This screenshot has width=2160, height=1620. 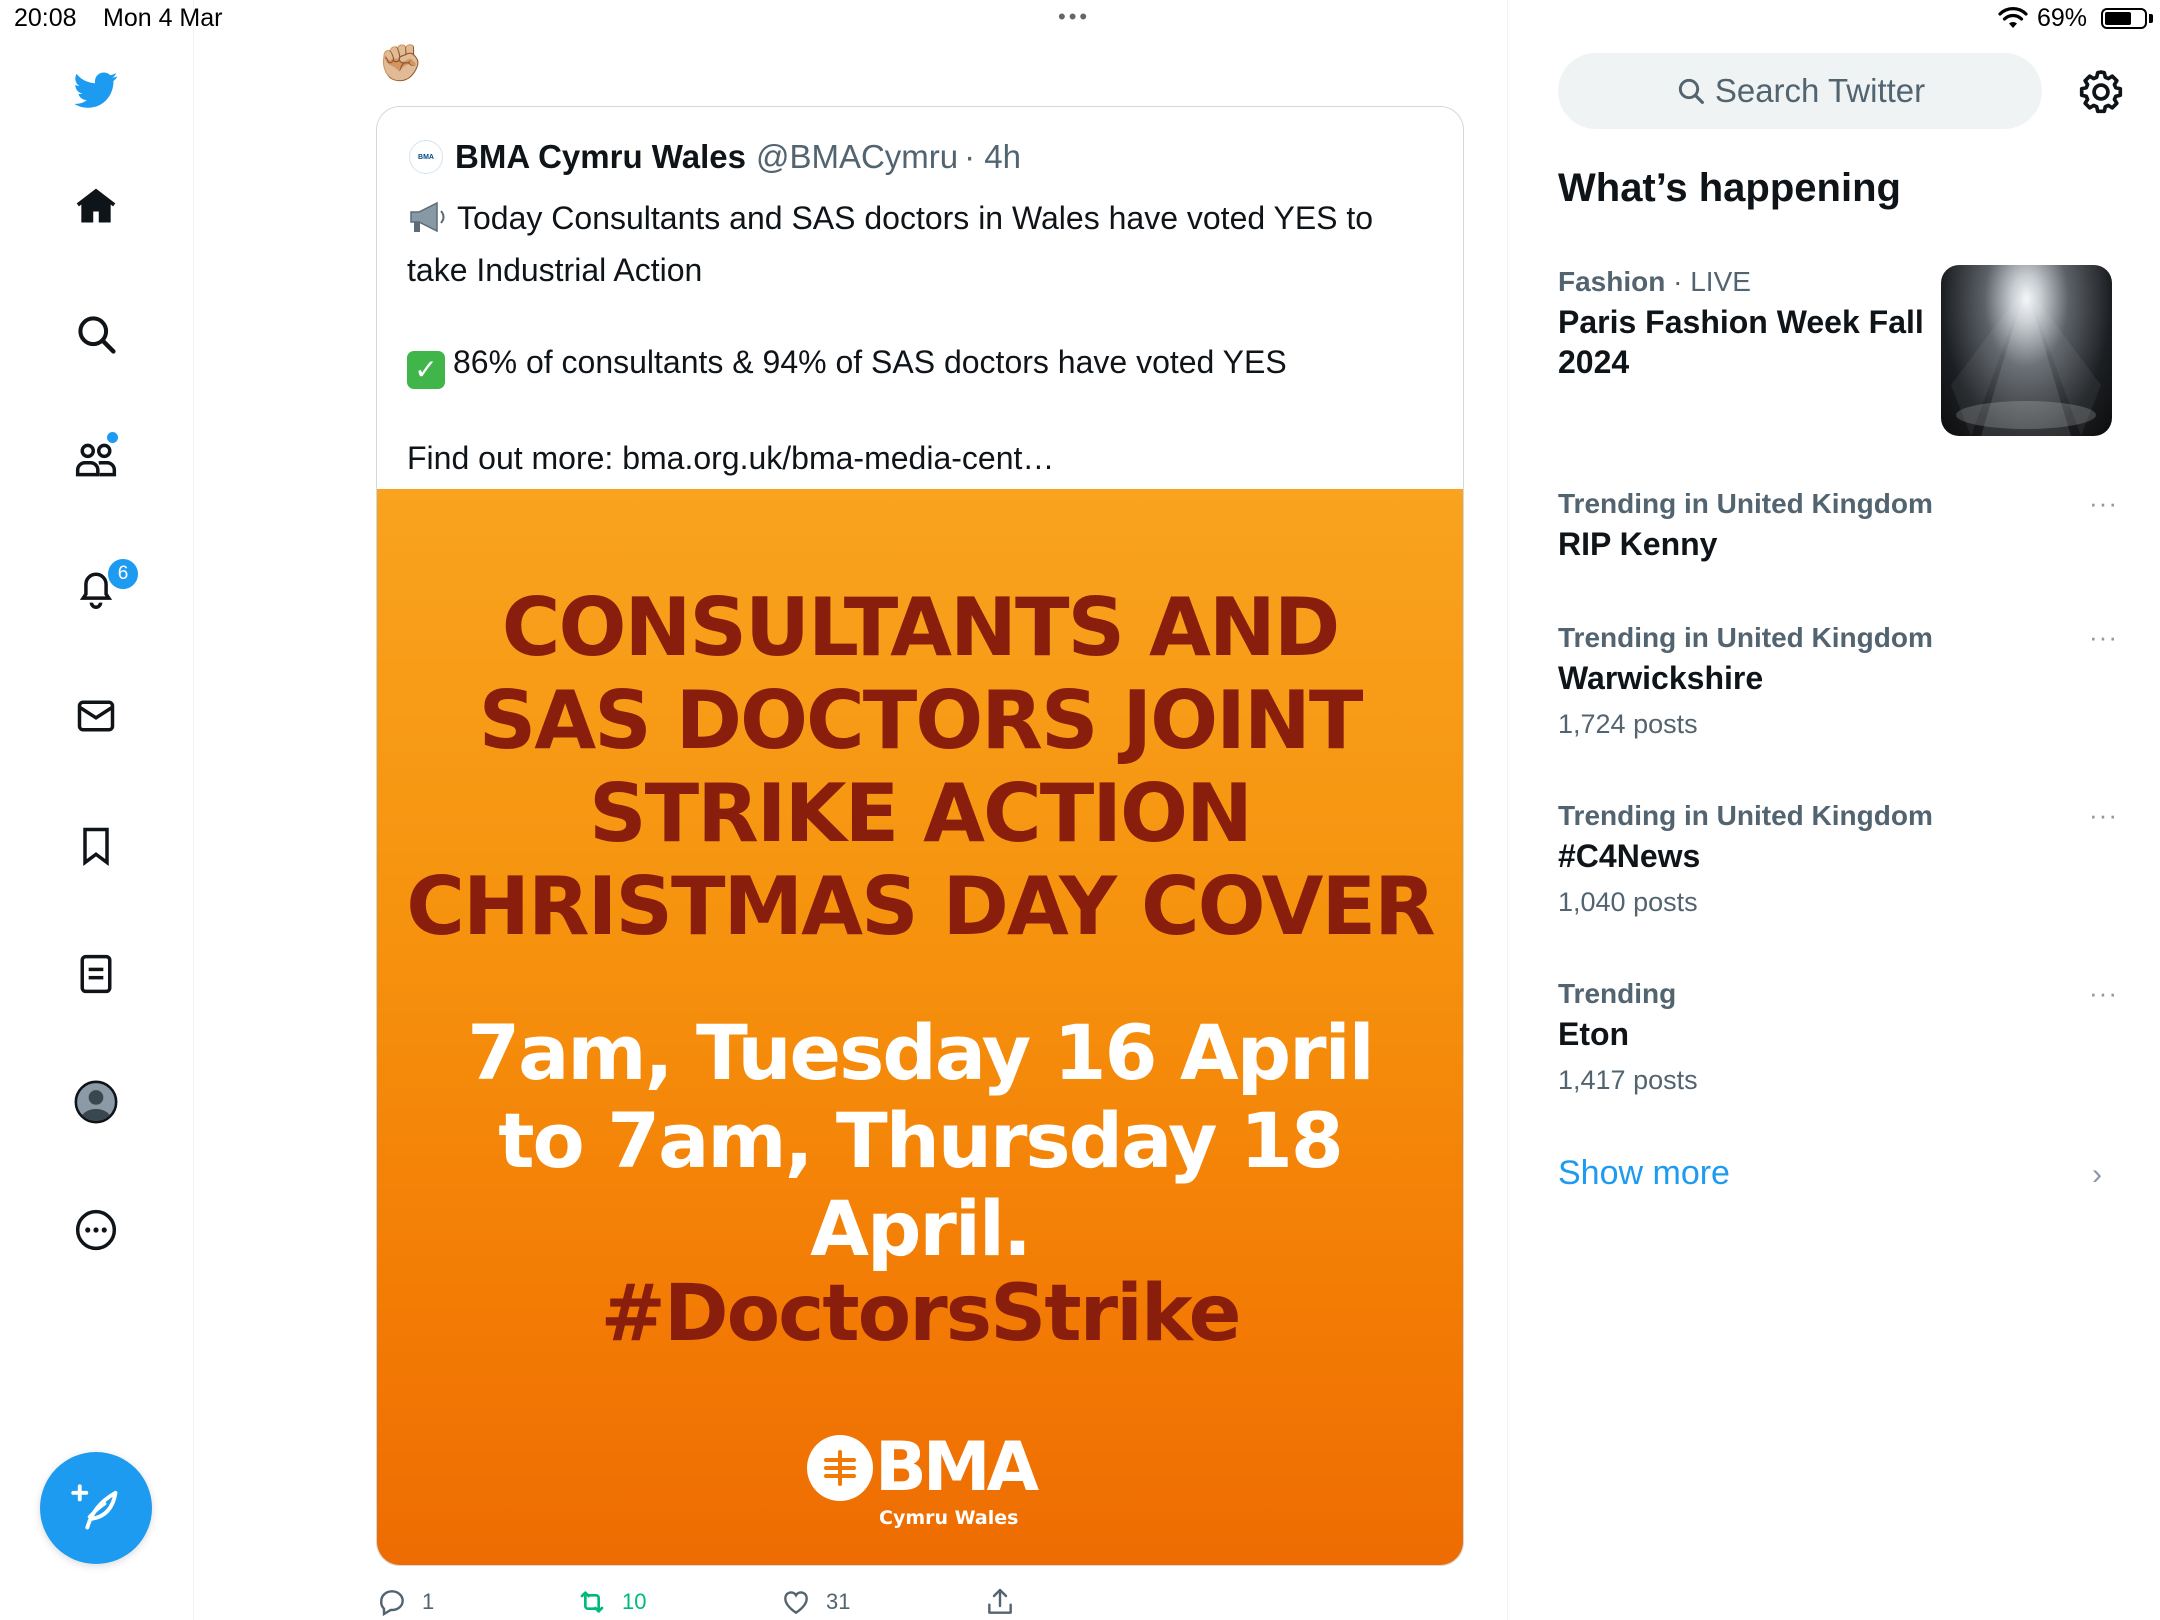 What do you see at coordinates (45, 18) in the screenshot?
I see `status-time: 20:08` at bounding box center [45, 18].